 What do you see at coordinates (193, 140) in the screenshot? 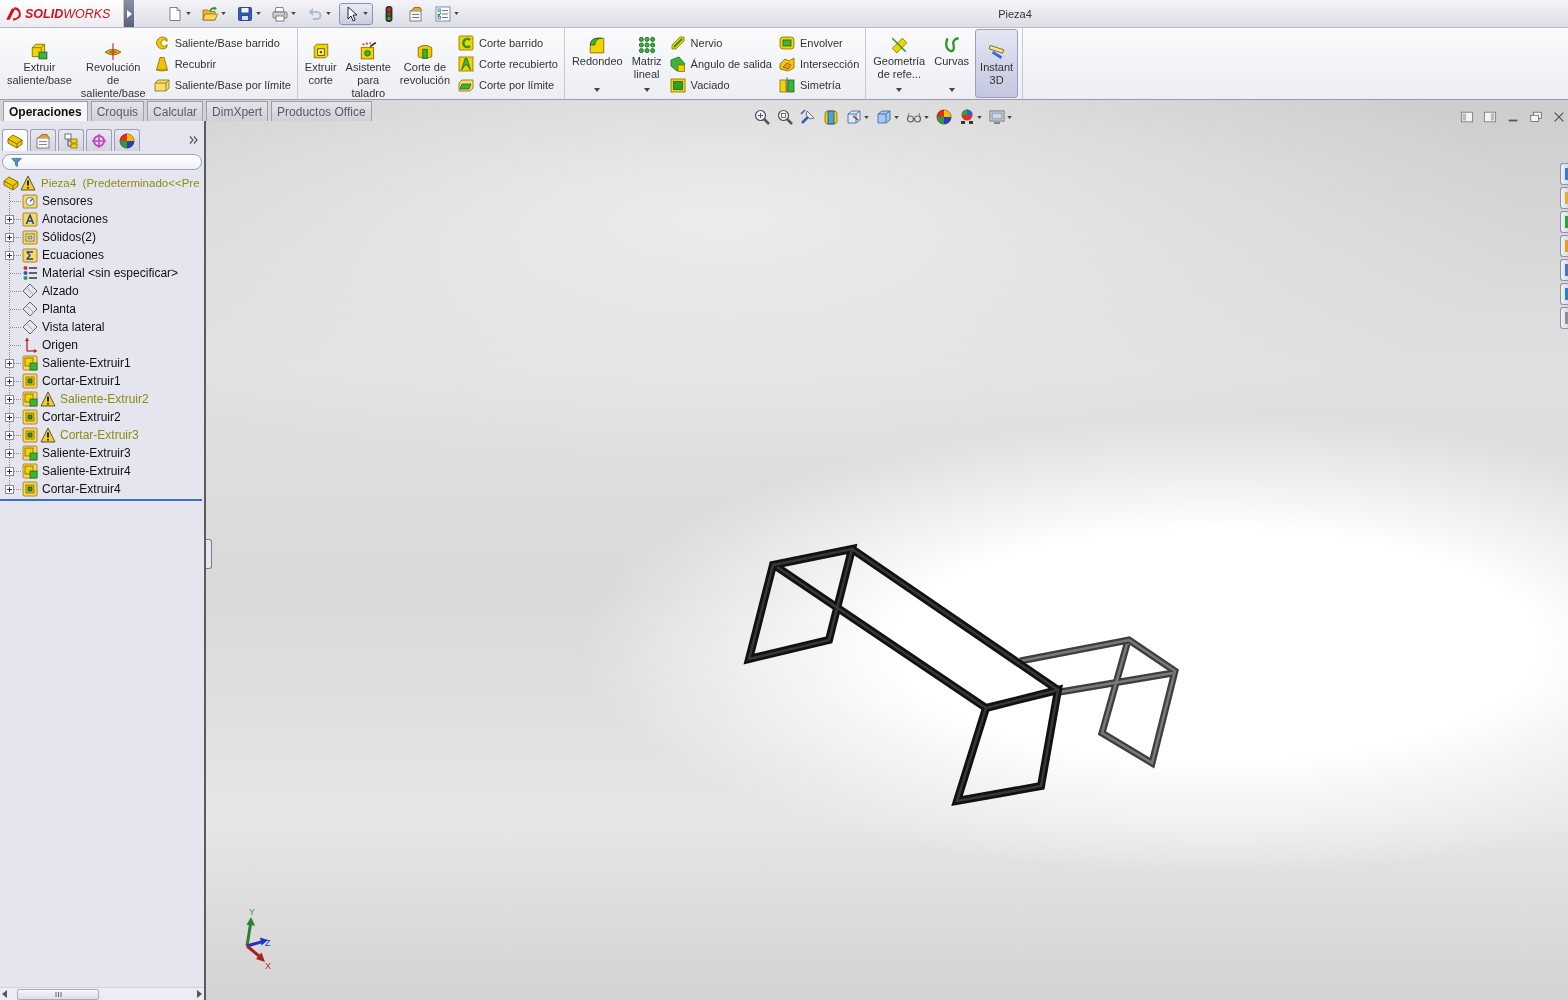
I see `double-chevron-icon` at bounding box center [193, 140].